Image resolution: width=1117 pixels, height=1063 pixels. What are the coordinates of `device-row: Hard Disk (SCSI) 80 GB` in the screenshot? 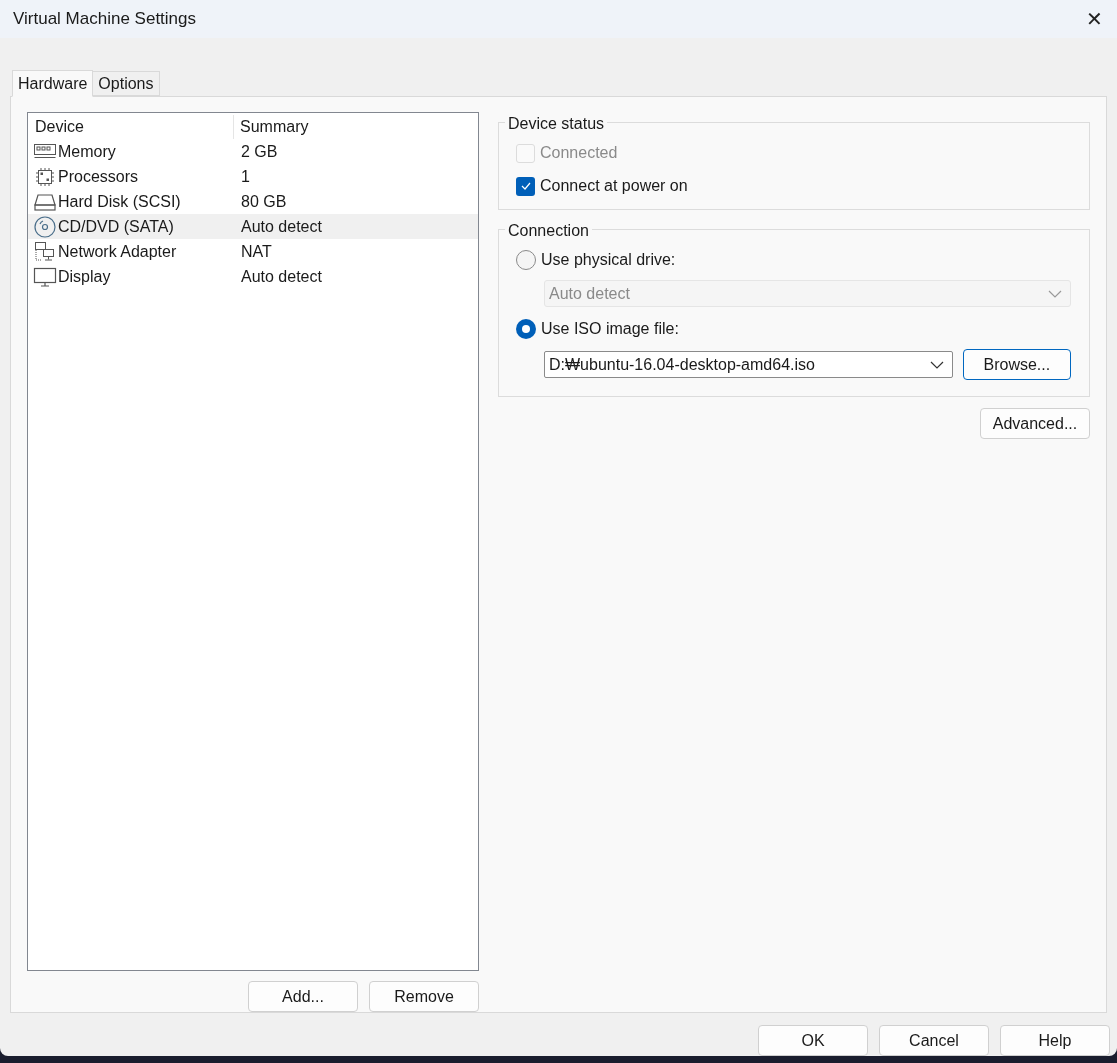 It's located at (253, 201).